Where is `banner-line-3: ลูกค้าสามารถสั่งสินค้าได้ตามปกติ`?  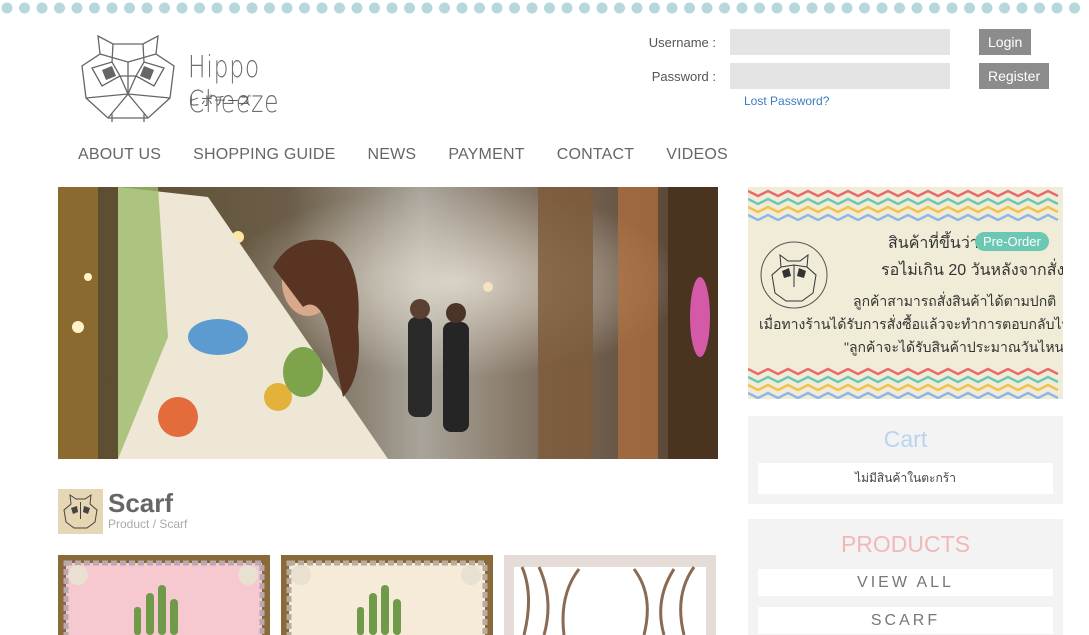 banner-line-3: ลูกค้าสามารถสั่งสินค้าได้ตามปกติ is located at coordinates (955, 301).